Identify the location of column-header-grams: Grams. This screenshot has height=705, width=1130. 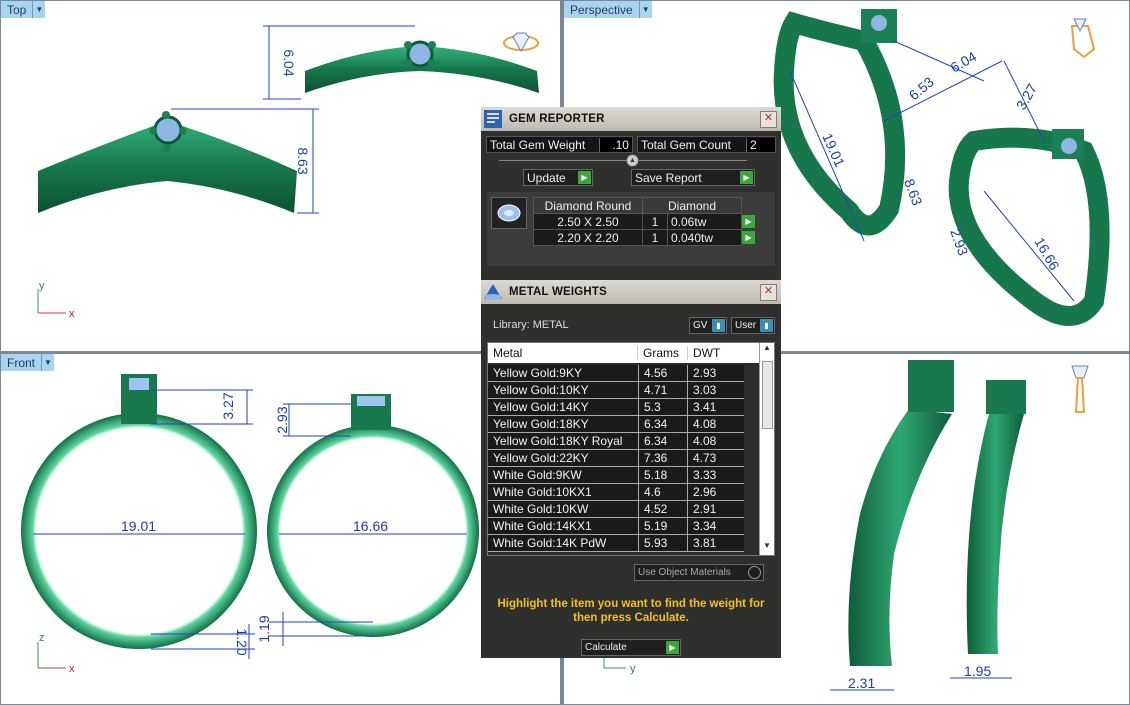
(663, 353).